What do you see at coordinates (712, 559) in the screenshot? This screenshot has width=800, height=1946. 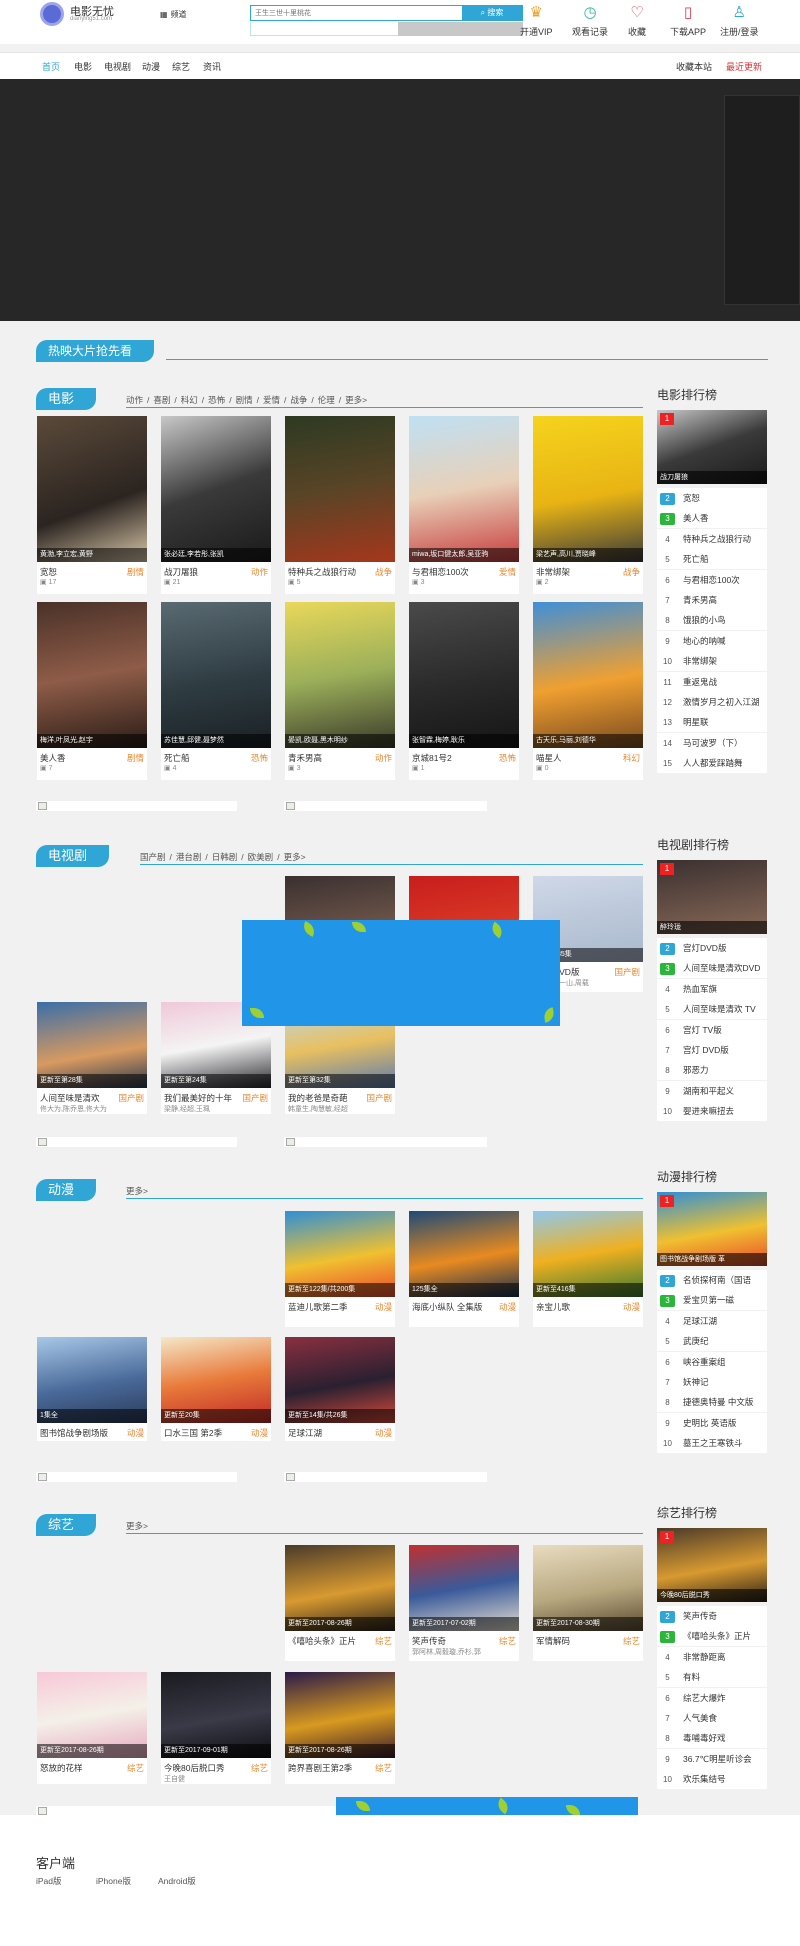 I see `ranking-item: 5 死亡船` at bounding box center [712, 559].